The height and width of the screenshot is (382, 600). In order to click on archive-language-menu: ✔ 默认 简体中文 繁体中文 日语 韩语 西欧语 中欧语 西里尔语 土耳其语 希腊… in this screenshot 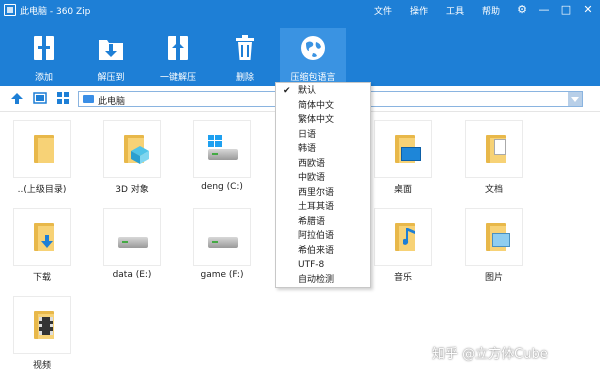, I will do `click(323, 185)`.